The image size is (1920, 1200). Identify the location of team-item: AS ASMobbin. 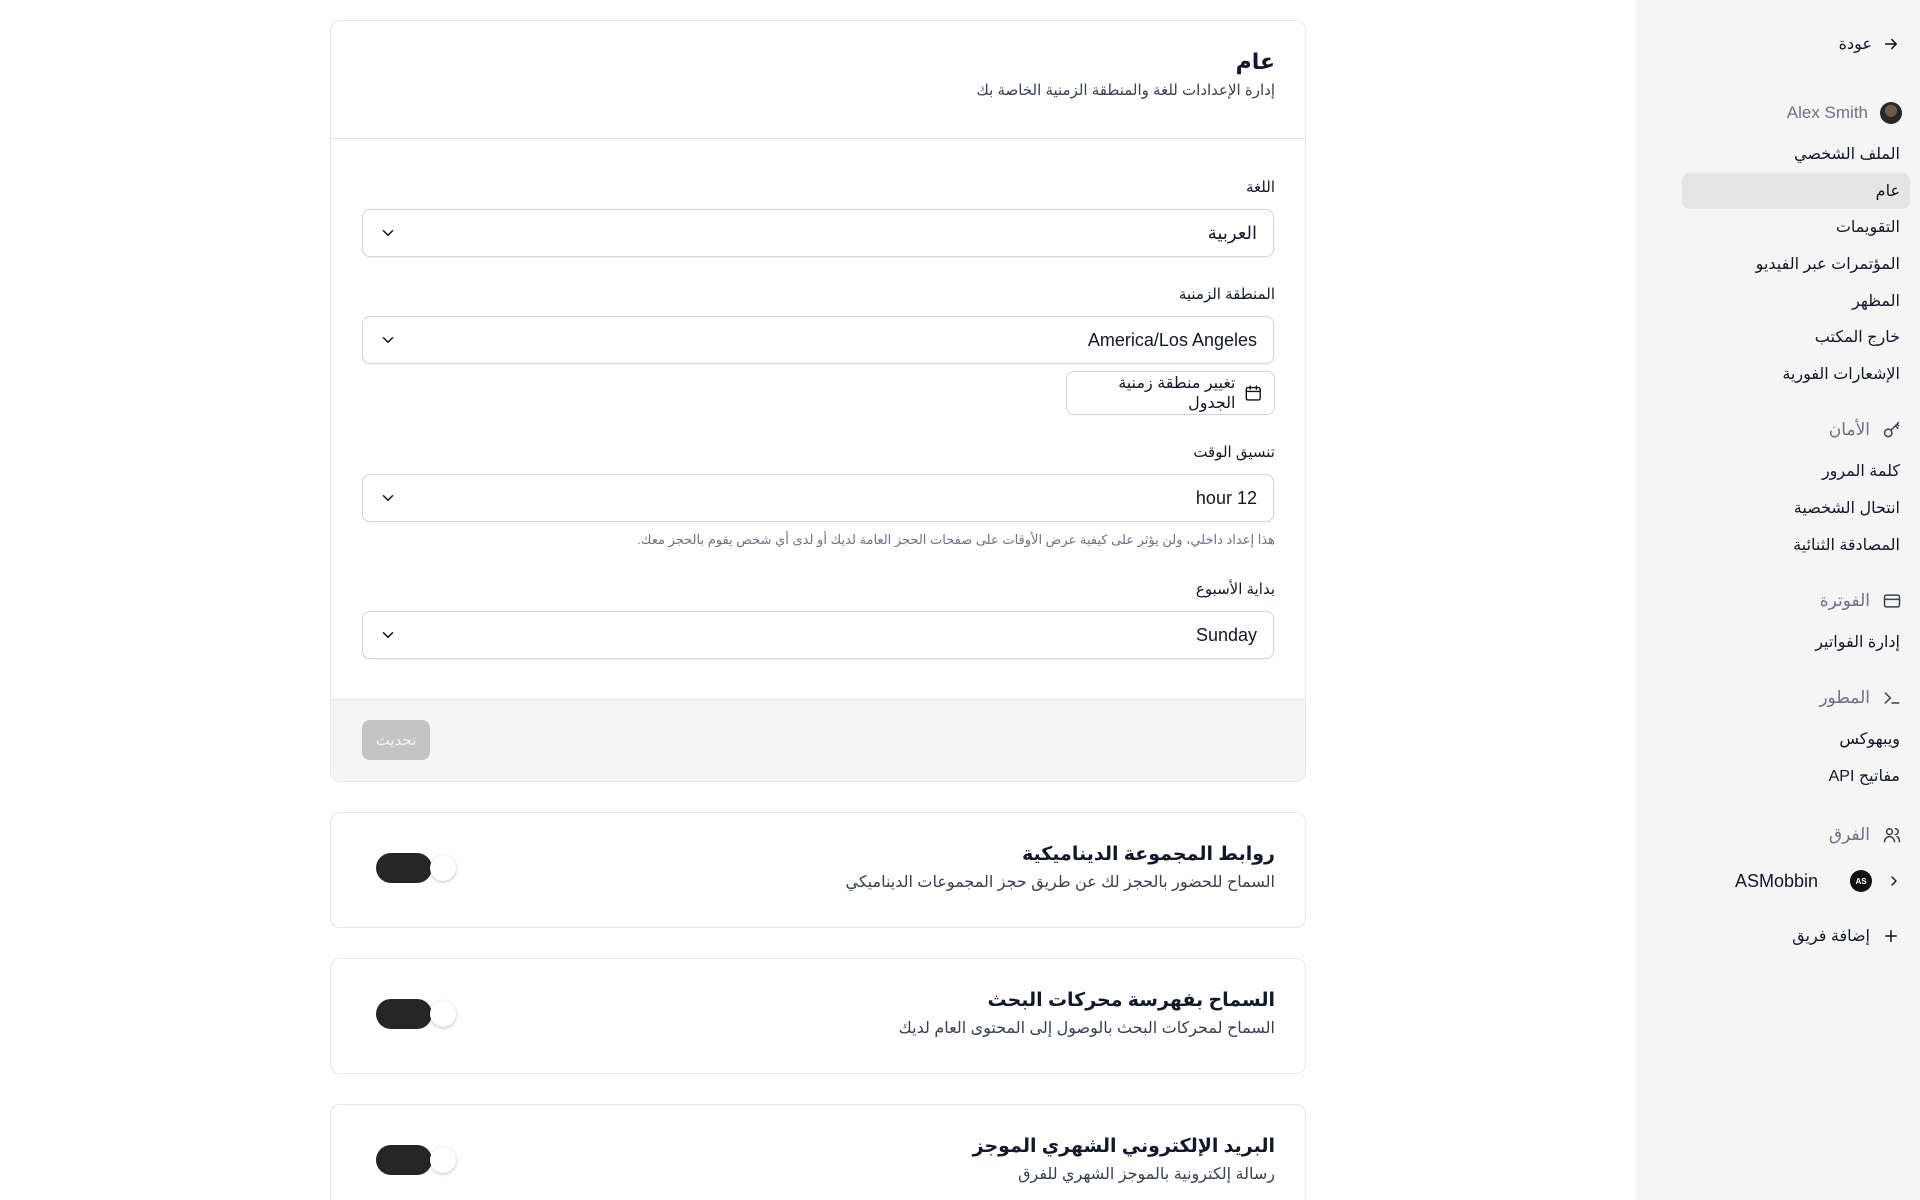
(1802, 881).